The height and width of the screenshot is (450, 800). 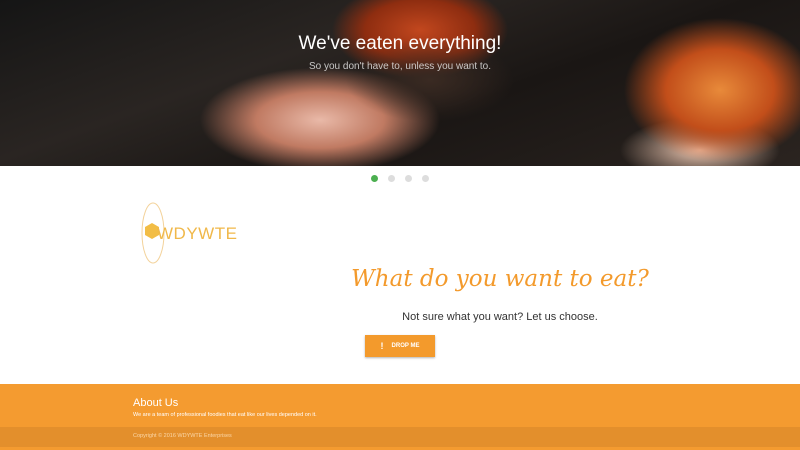 I want to click on about-title: About Us, so click(x=156, y=403).